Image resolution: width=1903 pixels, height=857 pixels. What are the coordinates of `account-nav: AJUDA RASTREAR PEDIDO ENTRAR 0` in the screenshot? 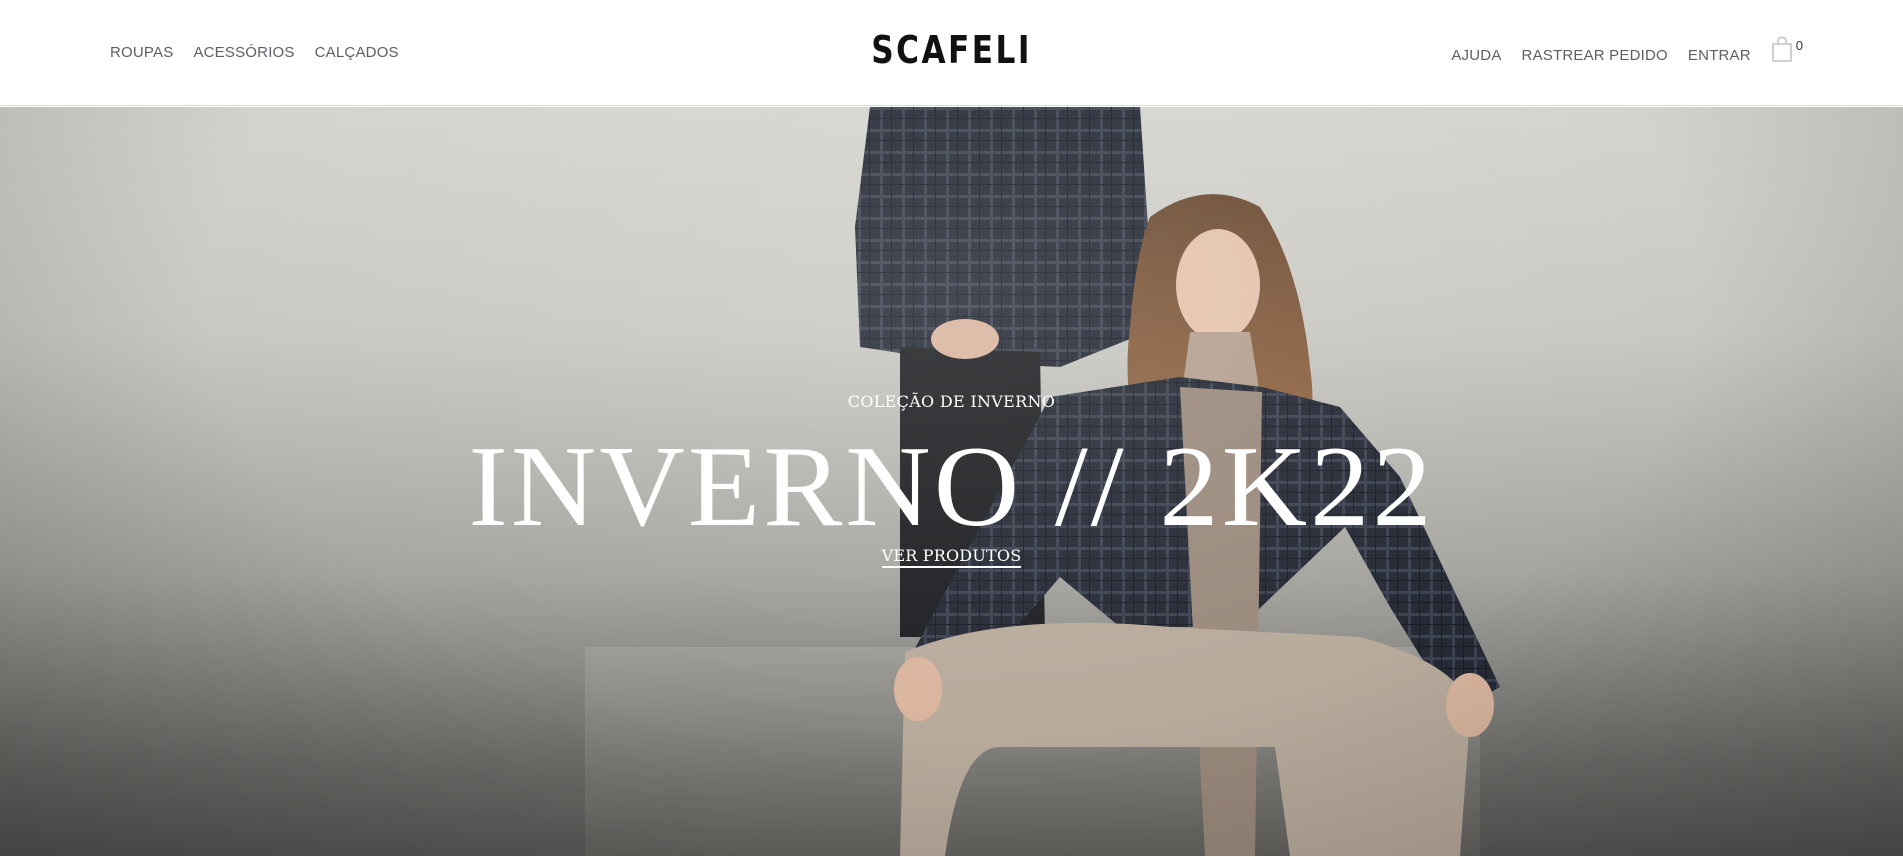 It's located at (1627, 51).